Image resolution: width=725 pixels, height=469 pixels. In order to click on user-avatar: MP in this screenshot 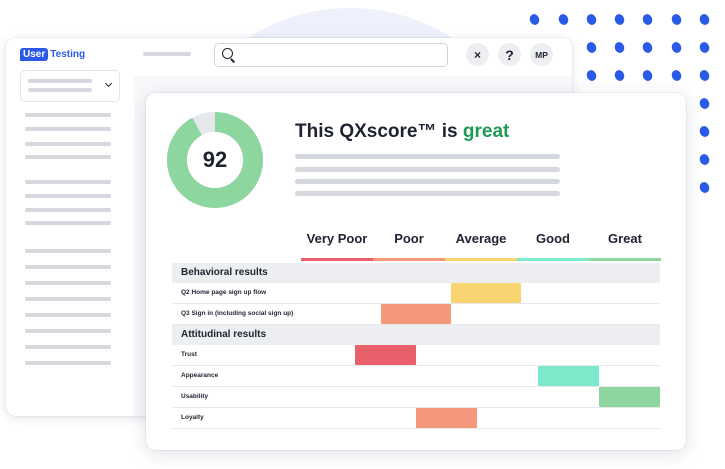, I will do `click(541, 54)`.